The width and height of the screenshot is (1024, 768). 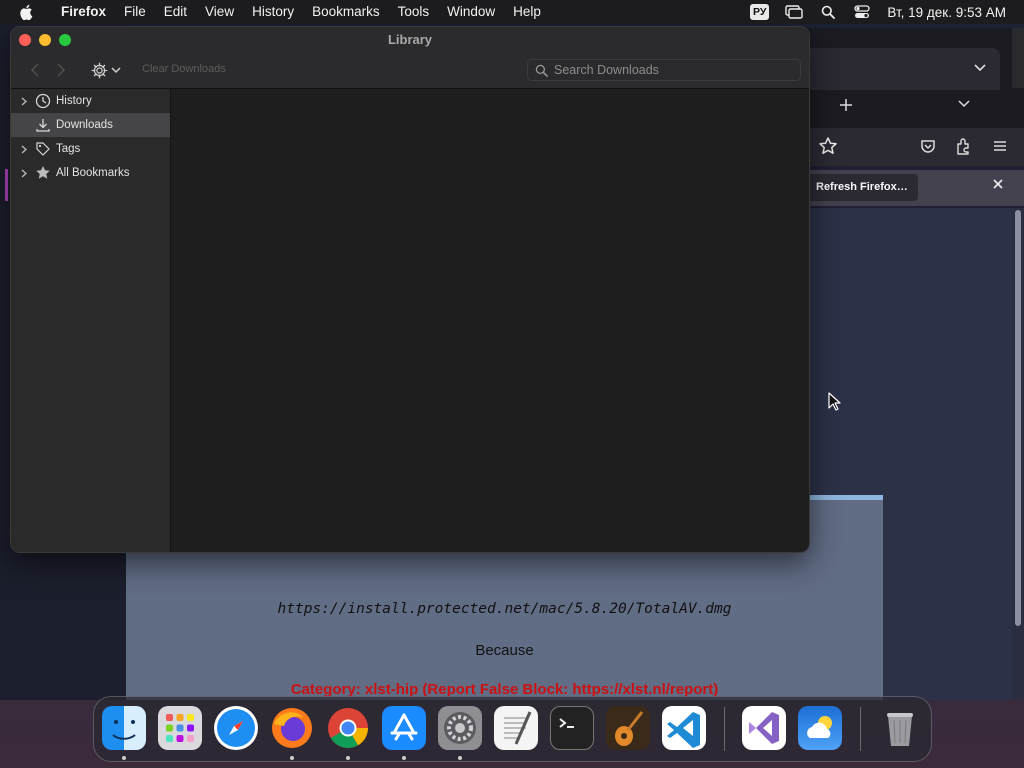 I want to click on page-scrollbar-thumb, so click(x=1018, y=418).